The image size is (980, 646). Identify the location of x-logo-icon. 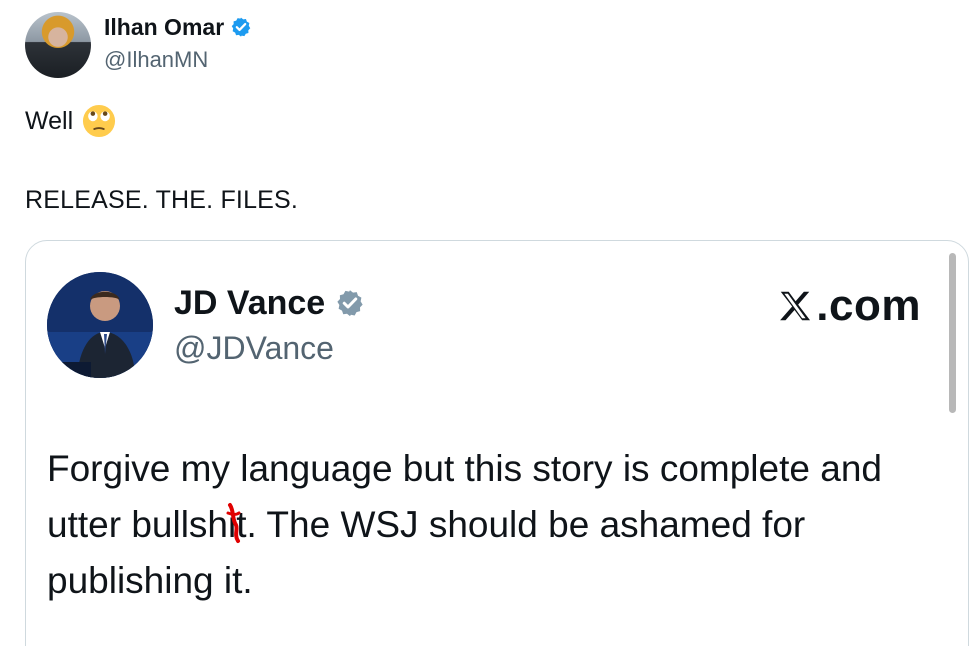
(795, 306).